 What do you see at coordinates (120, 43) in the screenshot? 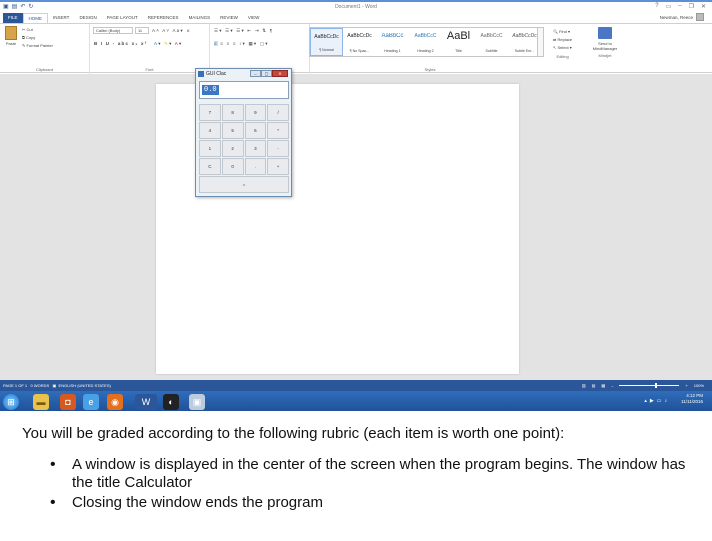
I see `font-format-buttons: B I U - abc x₂ x²` at bounding box center [120, 43].